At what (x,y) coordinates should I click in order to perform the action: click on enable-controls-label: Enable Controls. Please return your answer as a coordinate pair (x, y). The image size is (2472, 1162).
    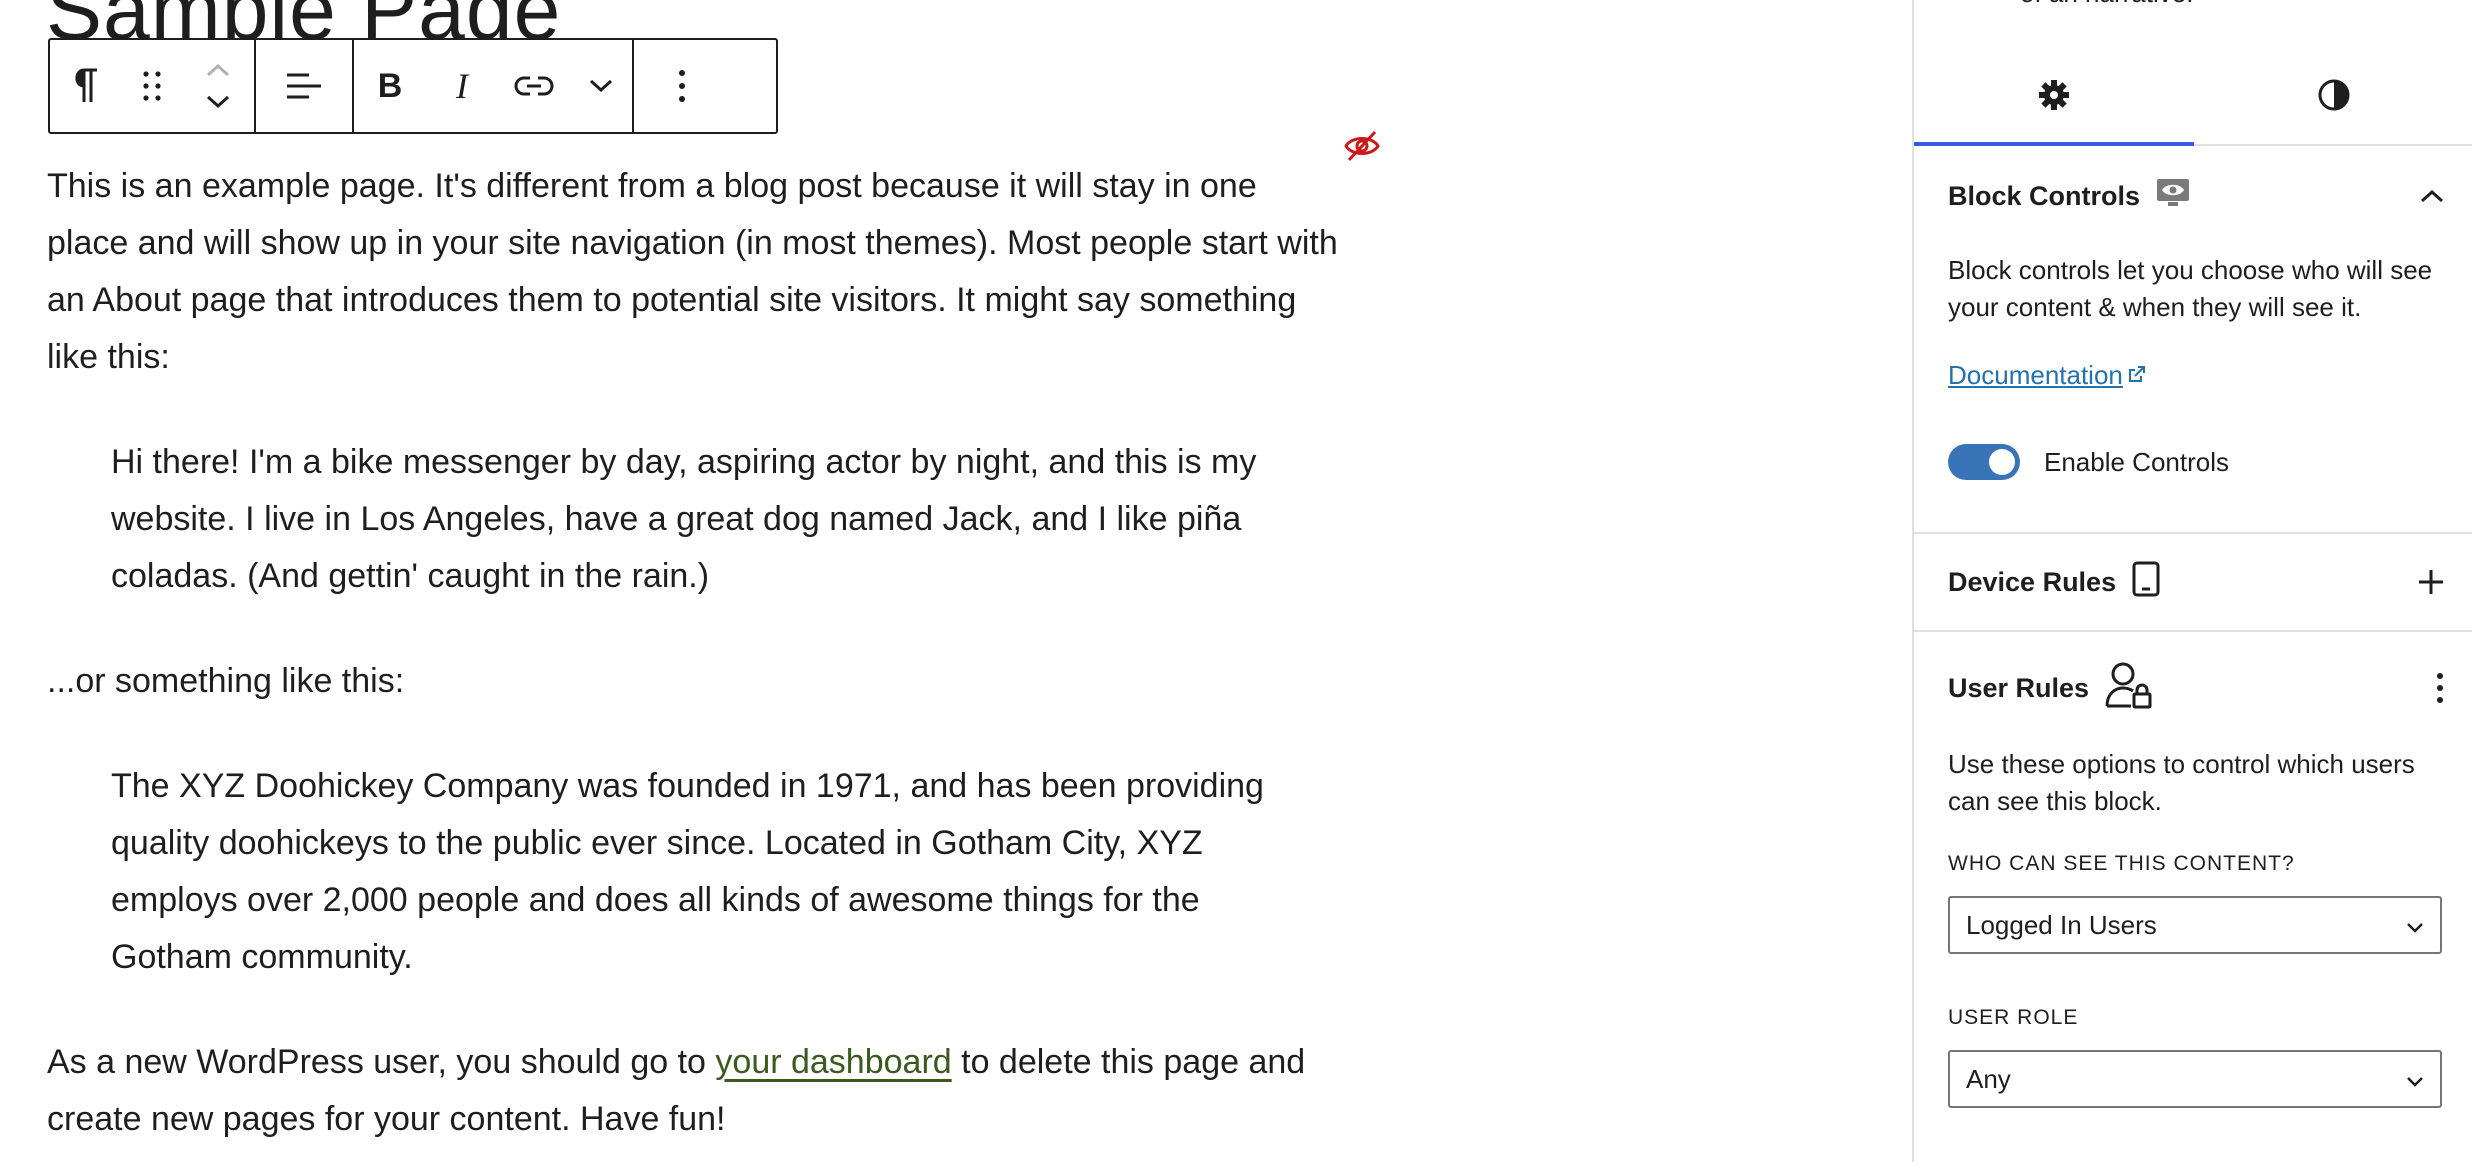
    Looking at the image, I should click on (2136, 461).